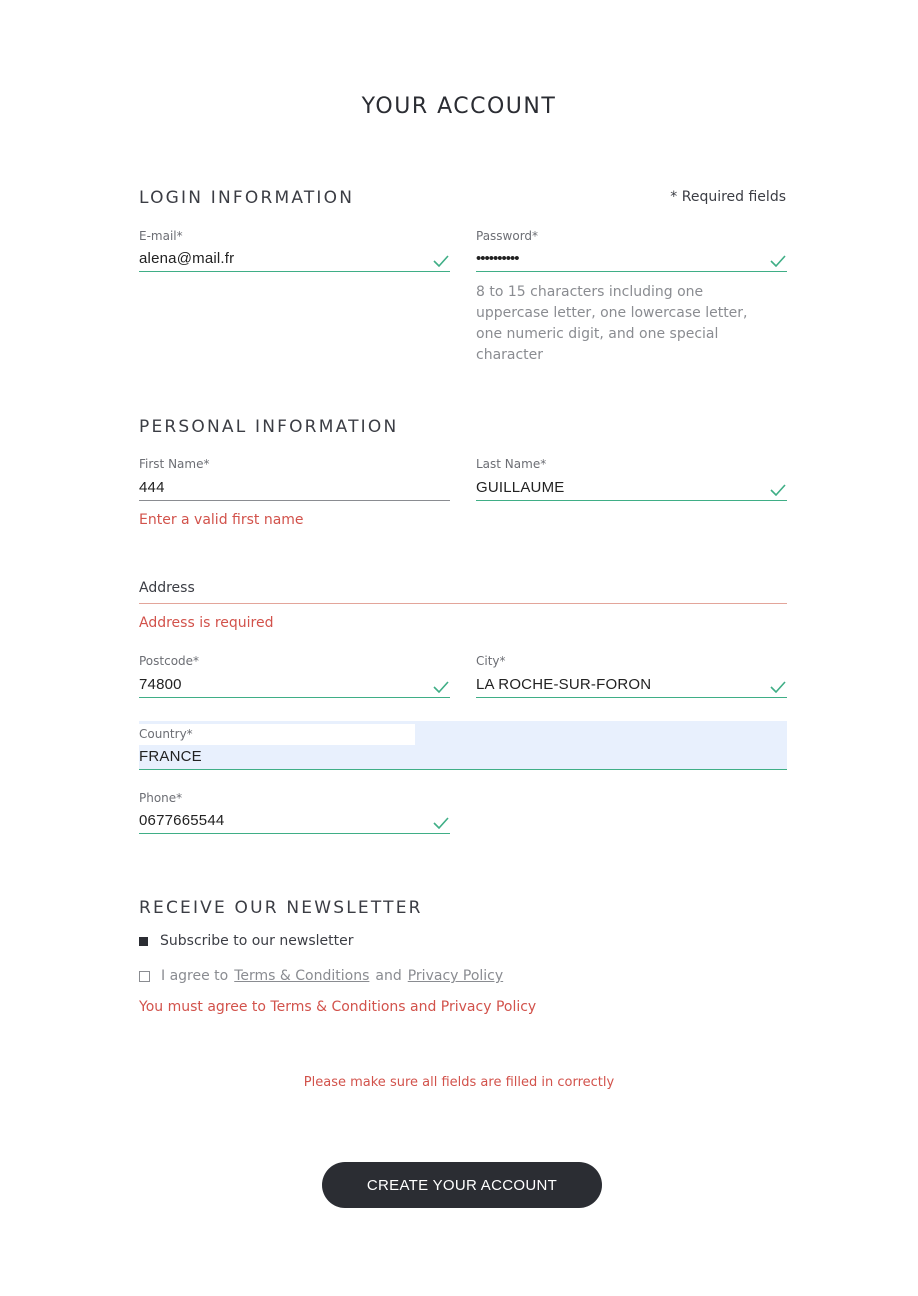  What do you see at coordinates (281, 908) in the screenshot?
I see `newsletter-section-title: RECEIVE OUR NEWSLETTER` at bounding box center [281, 908].